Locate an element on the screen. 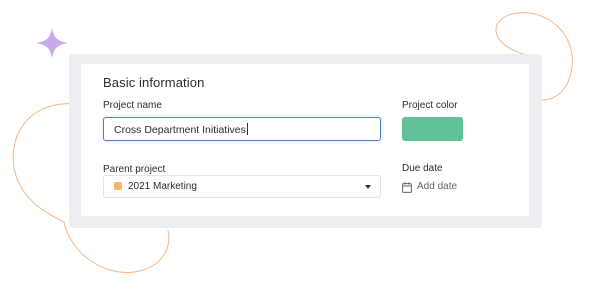  add-date-label: Add date is located at coordinates (437, 186).